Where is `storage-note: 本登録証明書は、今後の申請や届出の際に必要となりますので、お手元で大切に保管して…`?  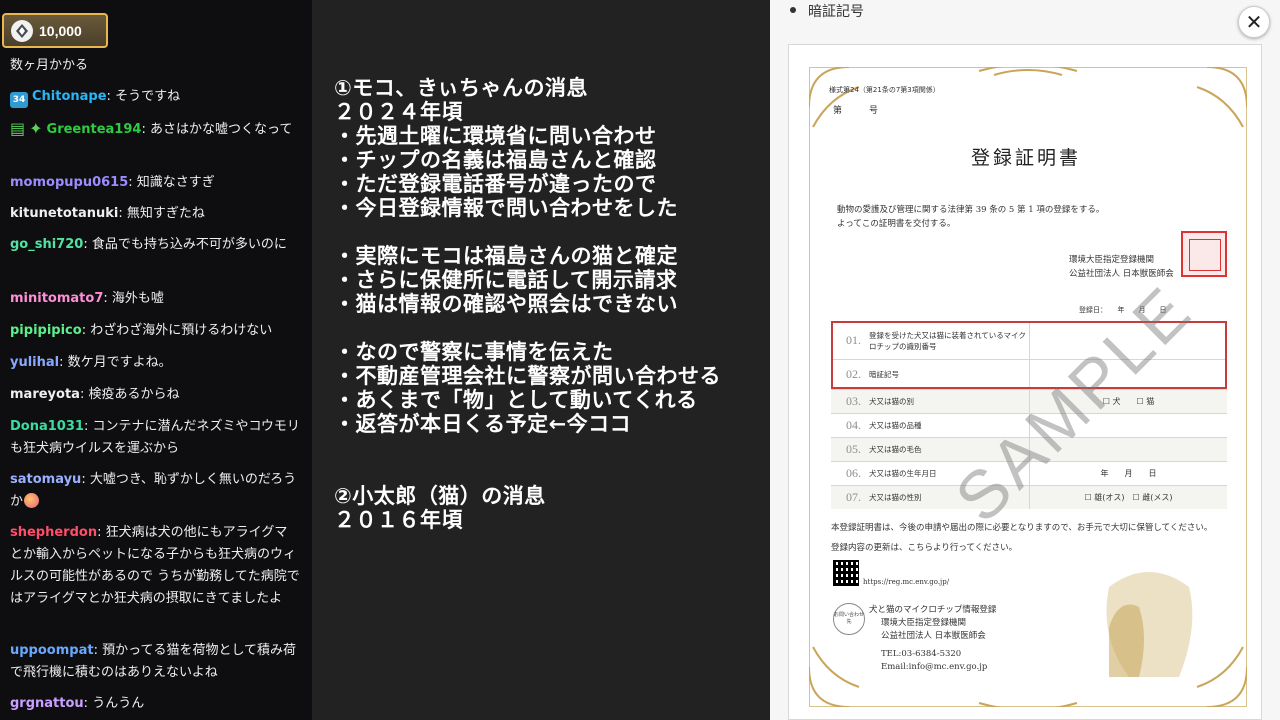
storage-note: 本登録証明書は、今後の申請や届出の際に必要となりますので、お手元で大切に保管して… is located at coordinates (1022, 528).